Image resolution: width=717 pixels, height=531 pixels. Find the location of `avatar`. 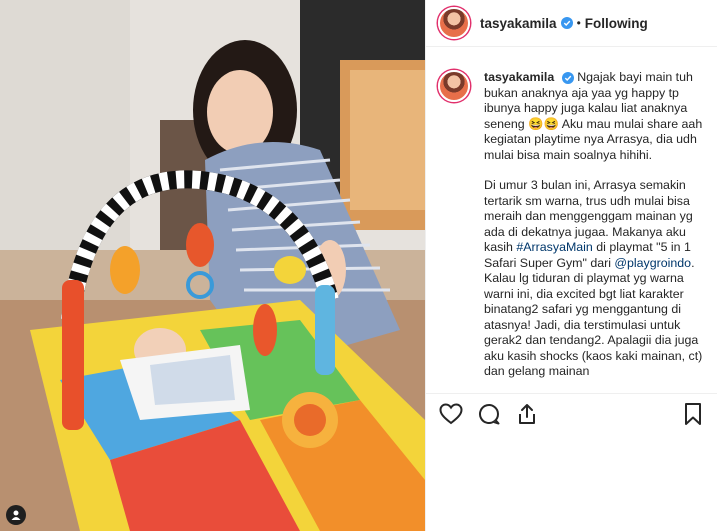

avatar is located at coordinates (454, 23).